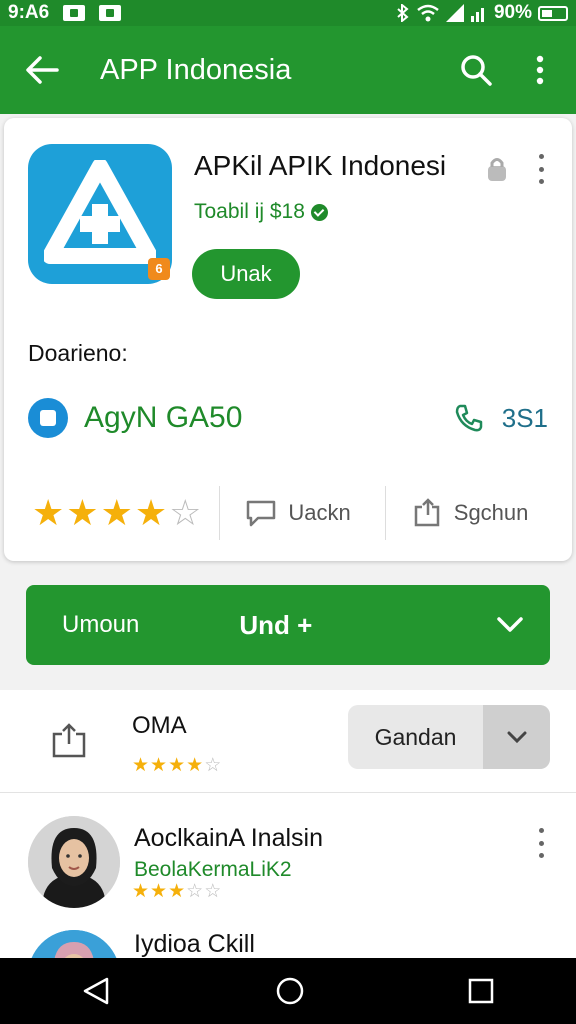 The width and height of the screenshot is (576, 1024). What do you see at coordinates (194, 944) in the screenshot?
I see `list-item-name: Iydioa Ckill` at bounding box center [194, 944].